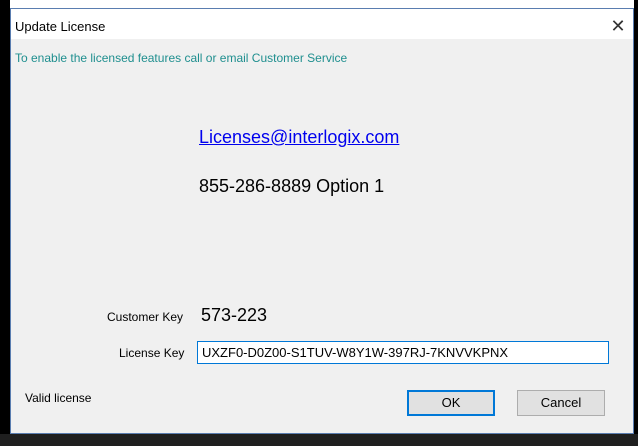  What do you see at coordinates (145, 317) in the screenshot?
I see `customer-key-label: Customer Key` at bounding box center [145, 317].